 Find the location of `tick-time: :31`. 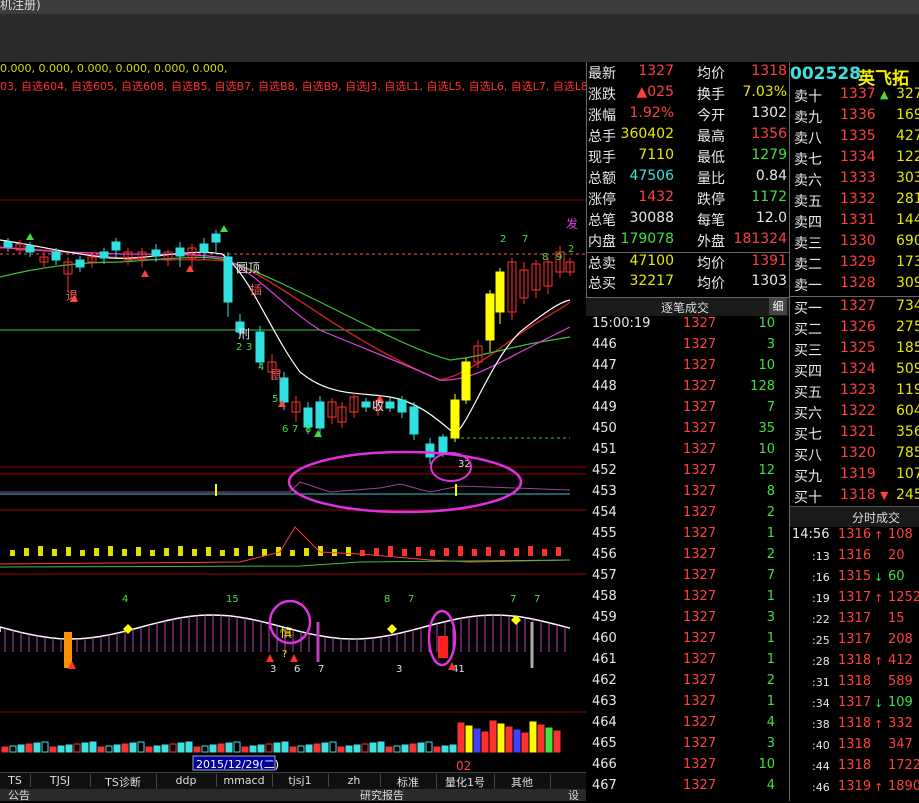

tick-time: :31 is located at coordinates (821, 682).